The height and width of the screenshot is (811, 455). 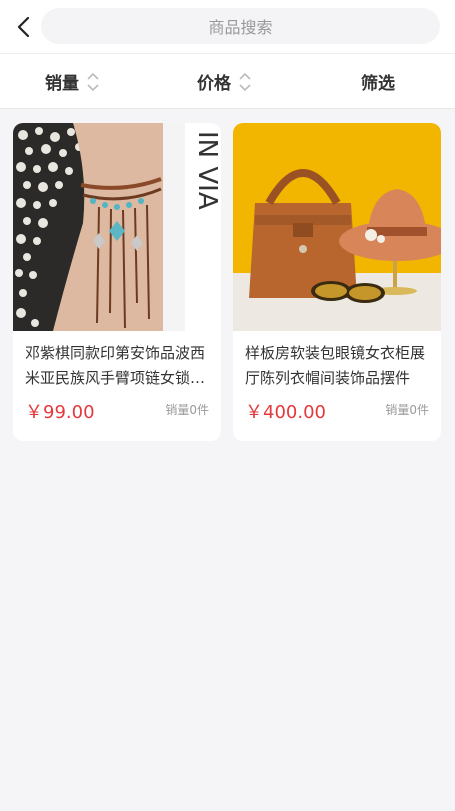 I want to click on sort-bar: 销量 价格 筛选, so click(x=227, y=81).